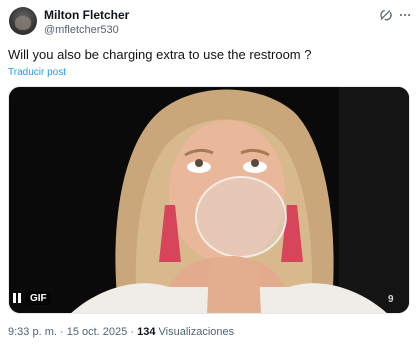 The width and height of the screenshot is (420, 347). Describe the element at coordinates (405, 15) in the screenshot. I see `more-icon` at that location.